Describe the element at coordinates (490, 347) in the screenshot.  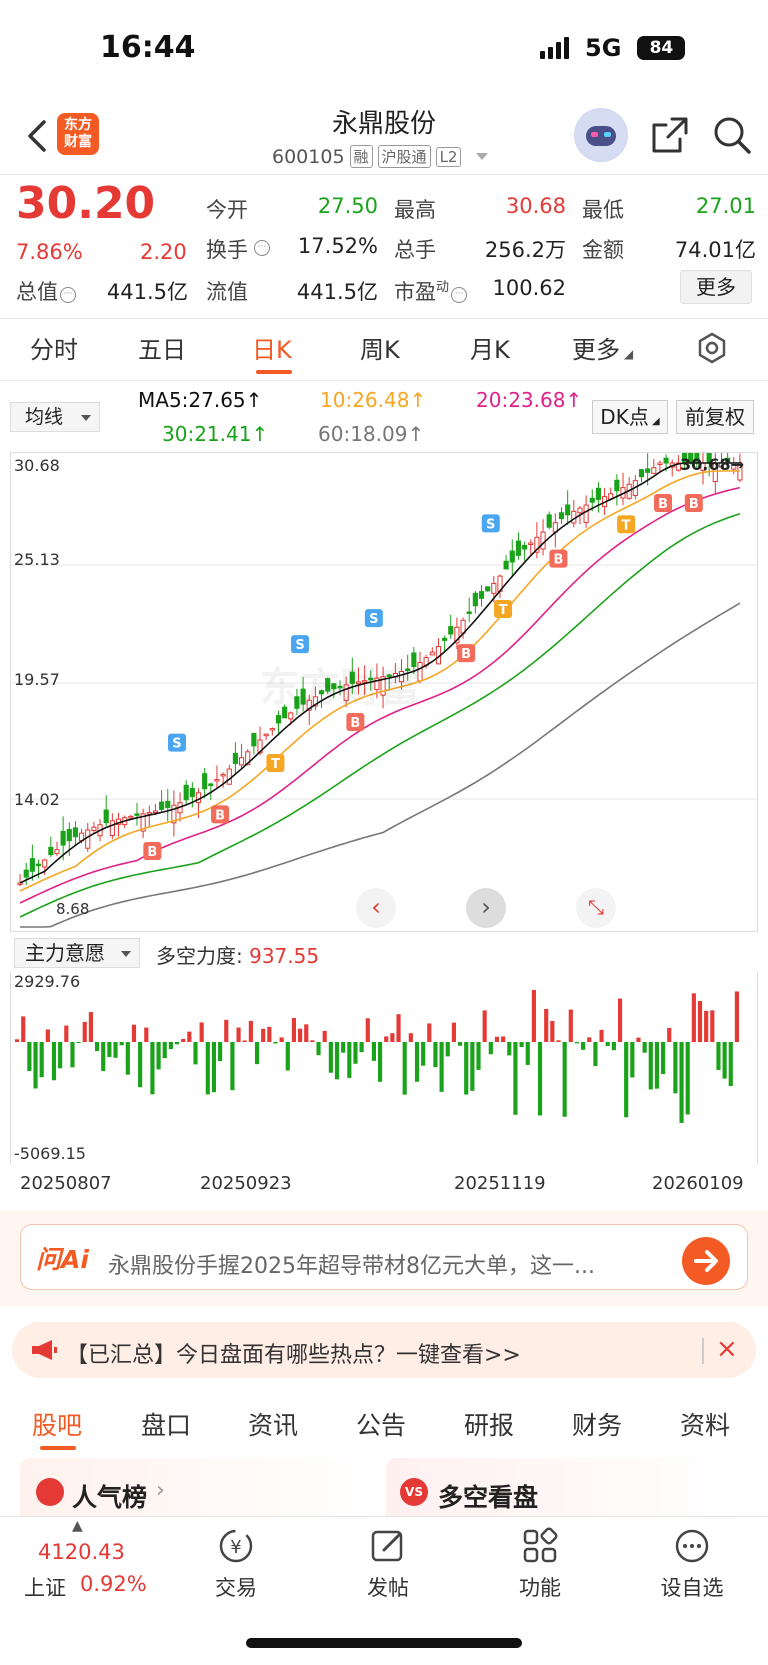
I see `tab-monthly-k: 月K` at that location.